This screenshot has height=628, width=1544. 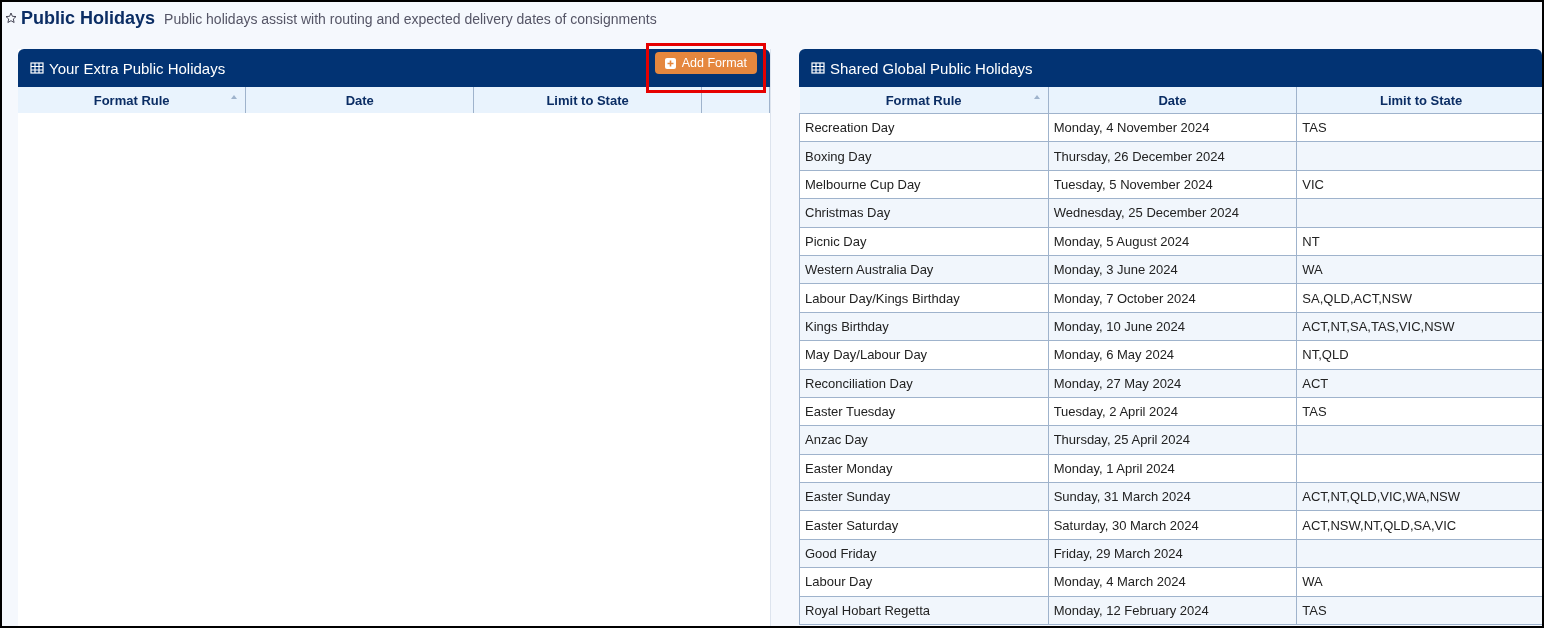 I want to click on table-cell: Monday, 10 June 2024, so click(x=1172, y=326).